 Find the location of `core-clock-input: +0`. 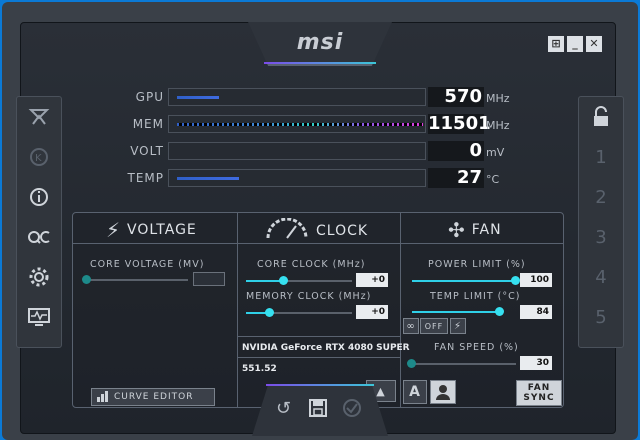

core-clock-input: +0 is located at coordinates (372, 280).